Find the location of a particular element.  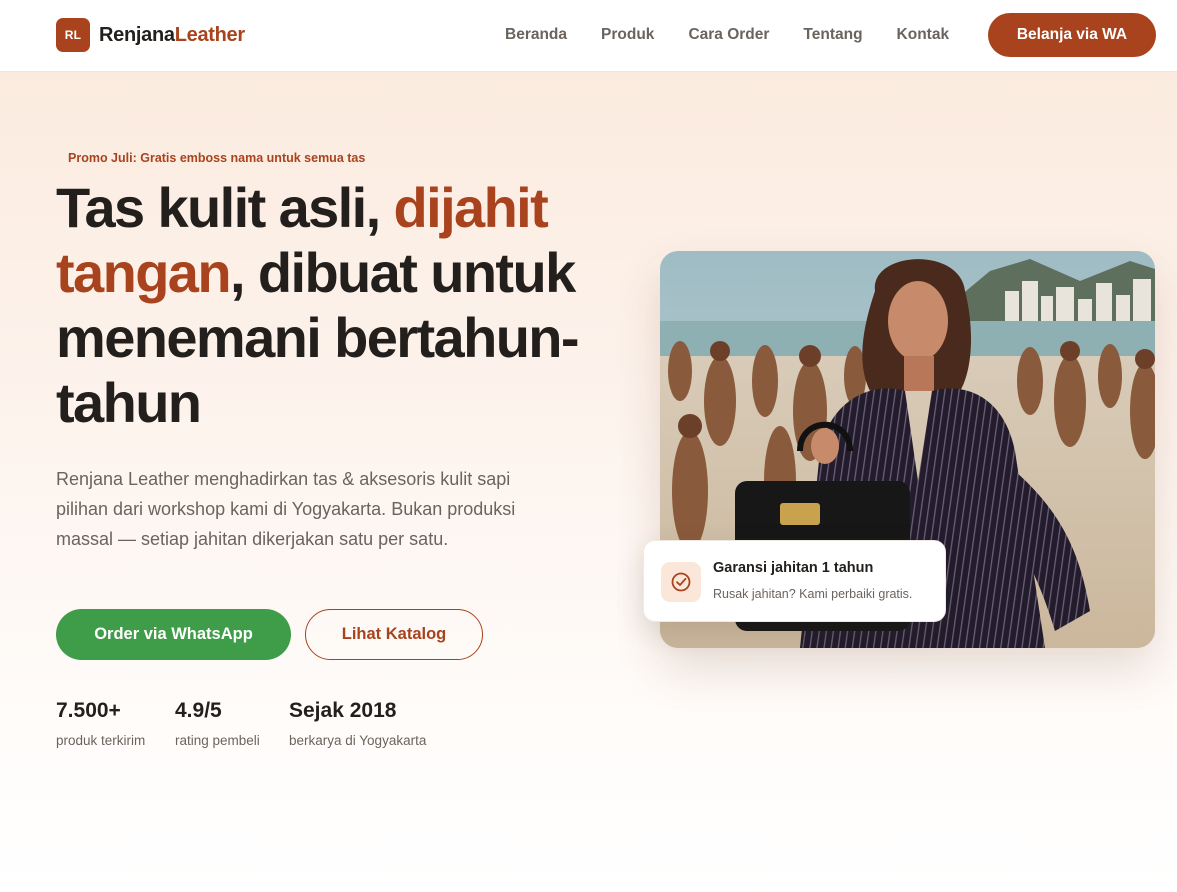

nav-link-beranda: Beranda is located at coordinates (536, 35).